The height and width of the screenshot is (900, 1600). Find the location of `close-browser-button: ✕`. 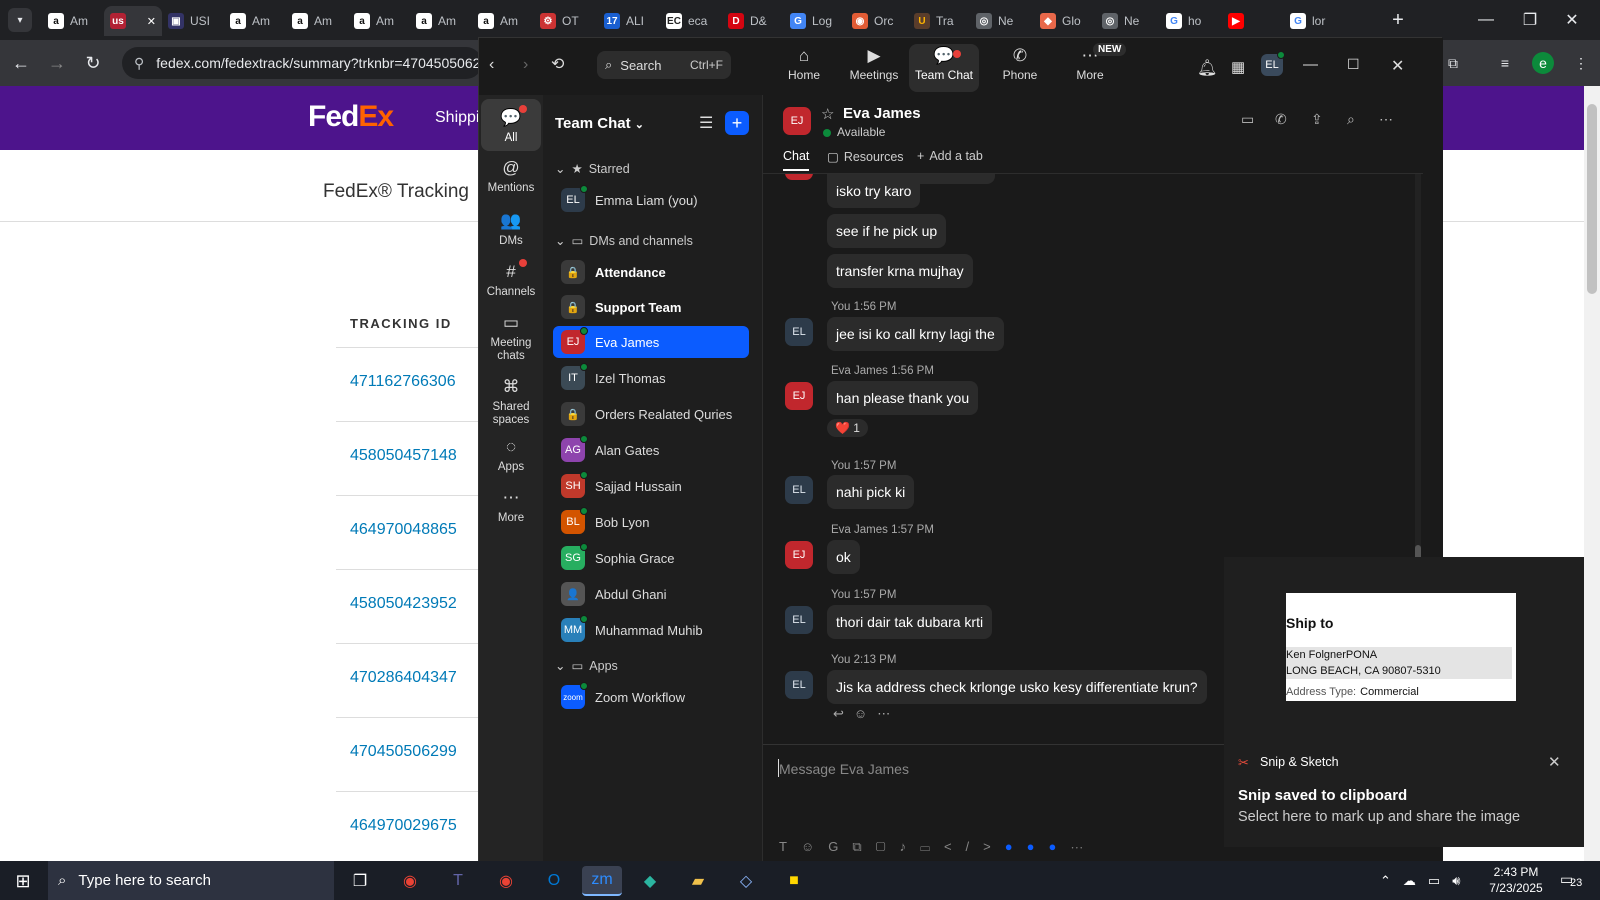

close-browser-button: ✕ is located at coordinates (1572, 20).